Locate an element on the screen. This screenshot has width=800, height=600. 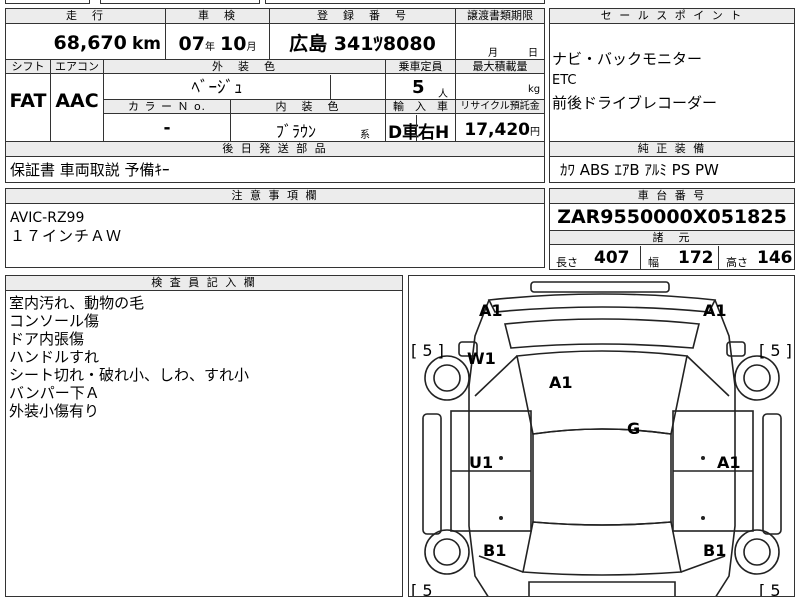
mark-roof: G is located at coordinates (633, 428).